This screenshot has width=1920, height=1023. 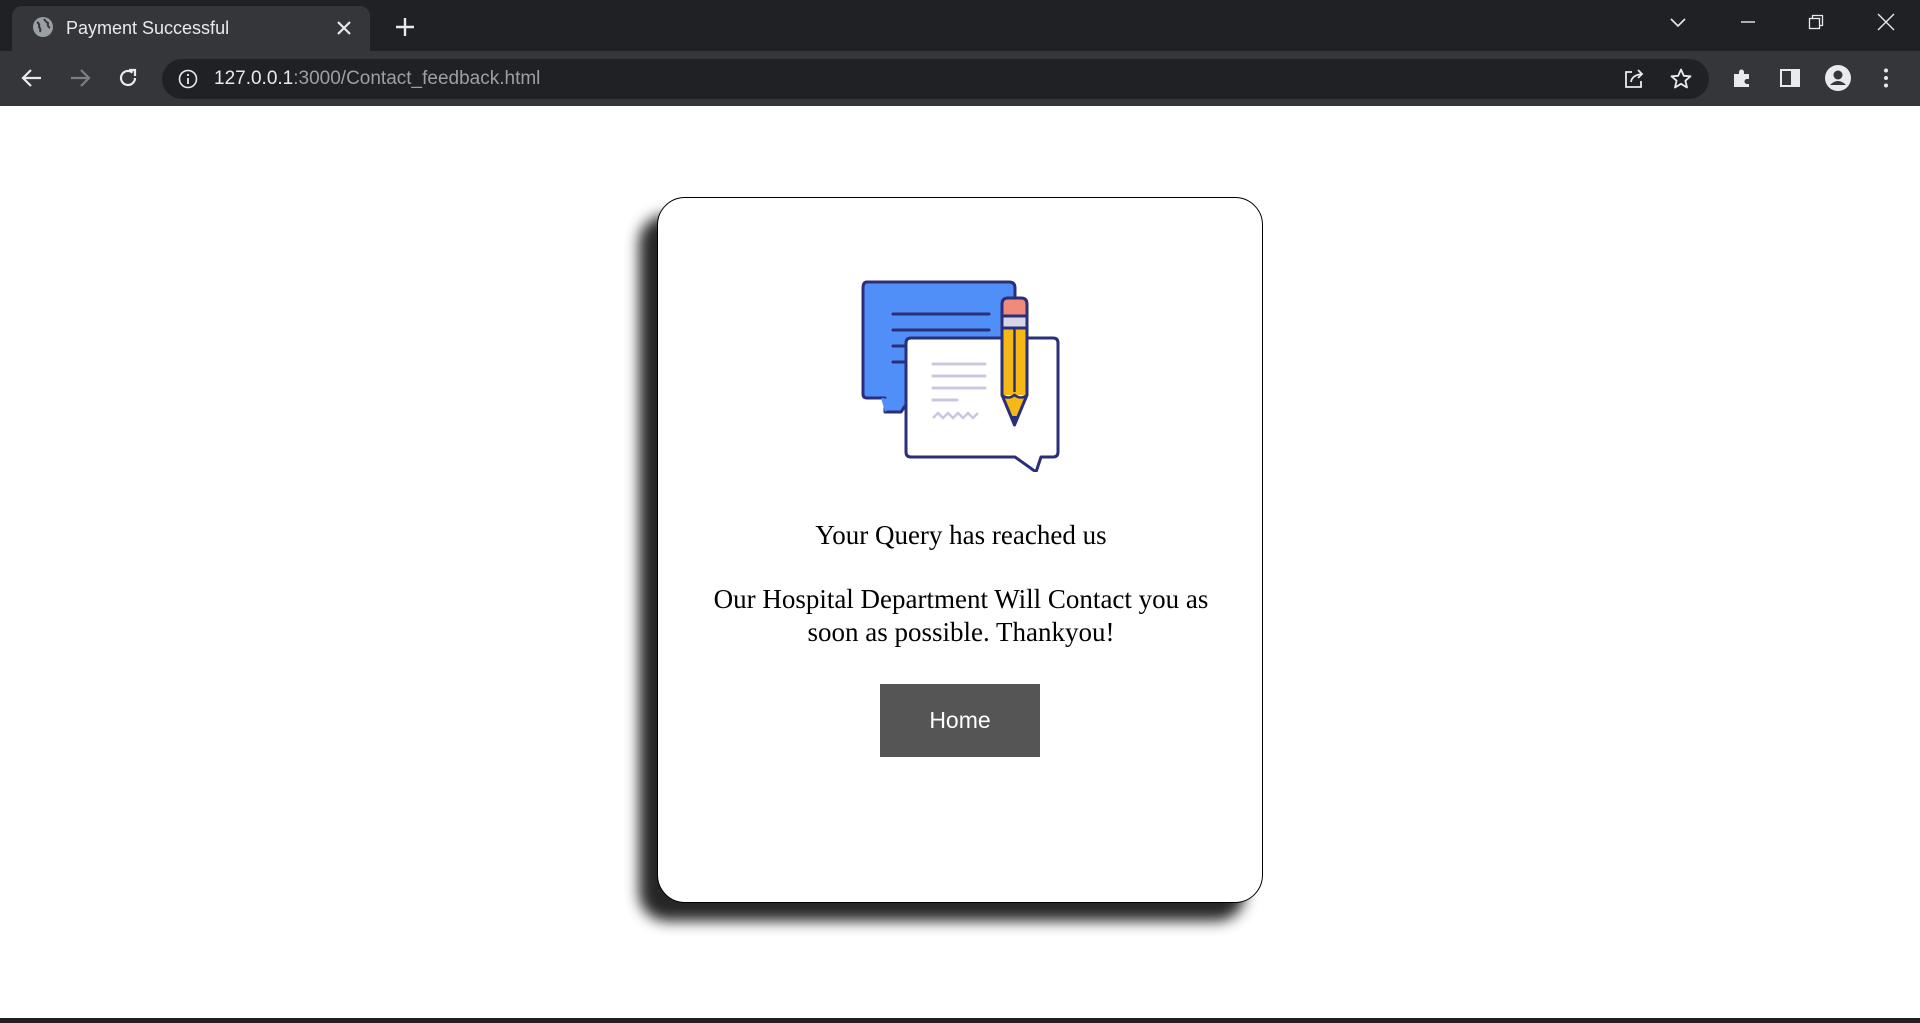 What do you see at coordinates (405, 27) in the screenshot?
I see `plus-icon` at bounding box center [405, 27].